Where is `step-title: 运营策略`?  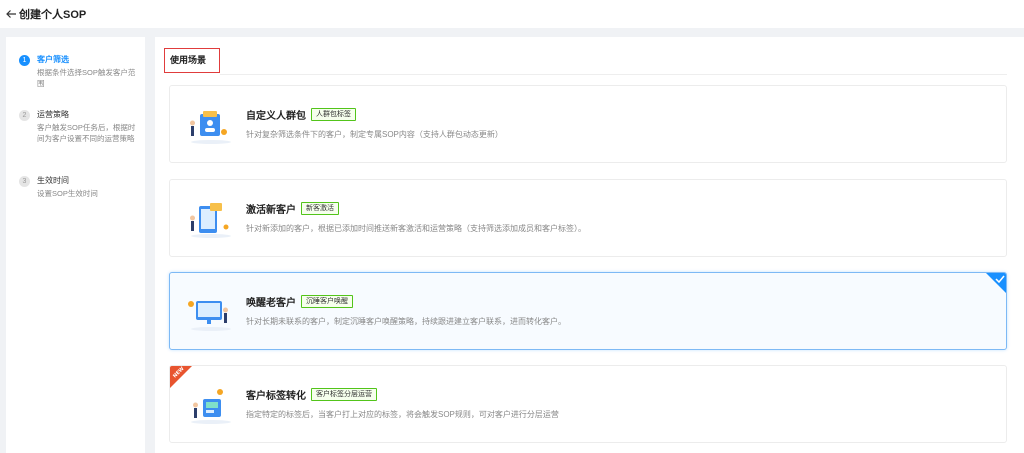
step-title: 运营策略 is located at coordinates (53, 114).